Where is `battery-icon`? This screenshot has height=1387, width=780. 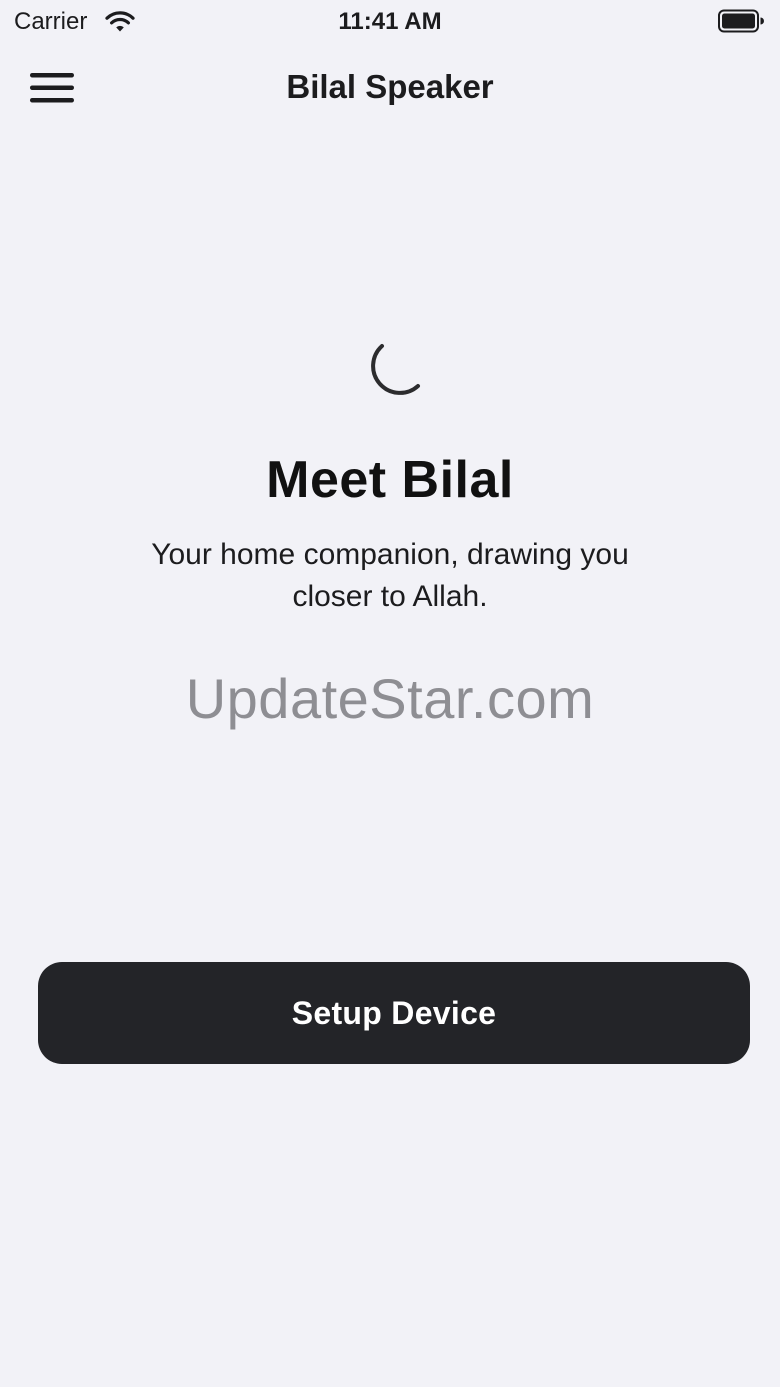 battery-icon is located at coordinates (741, 21).